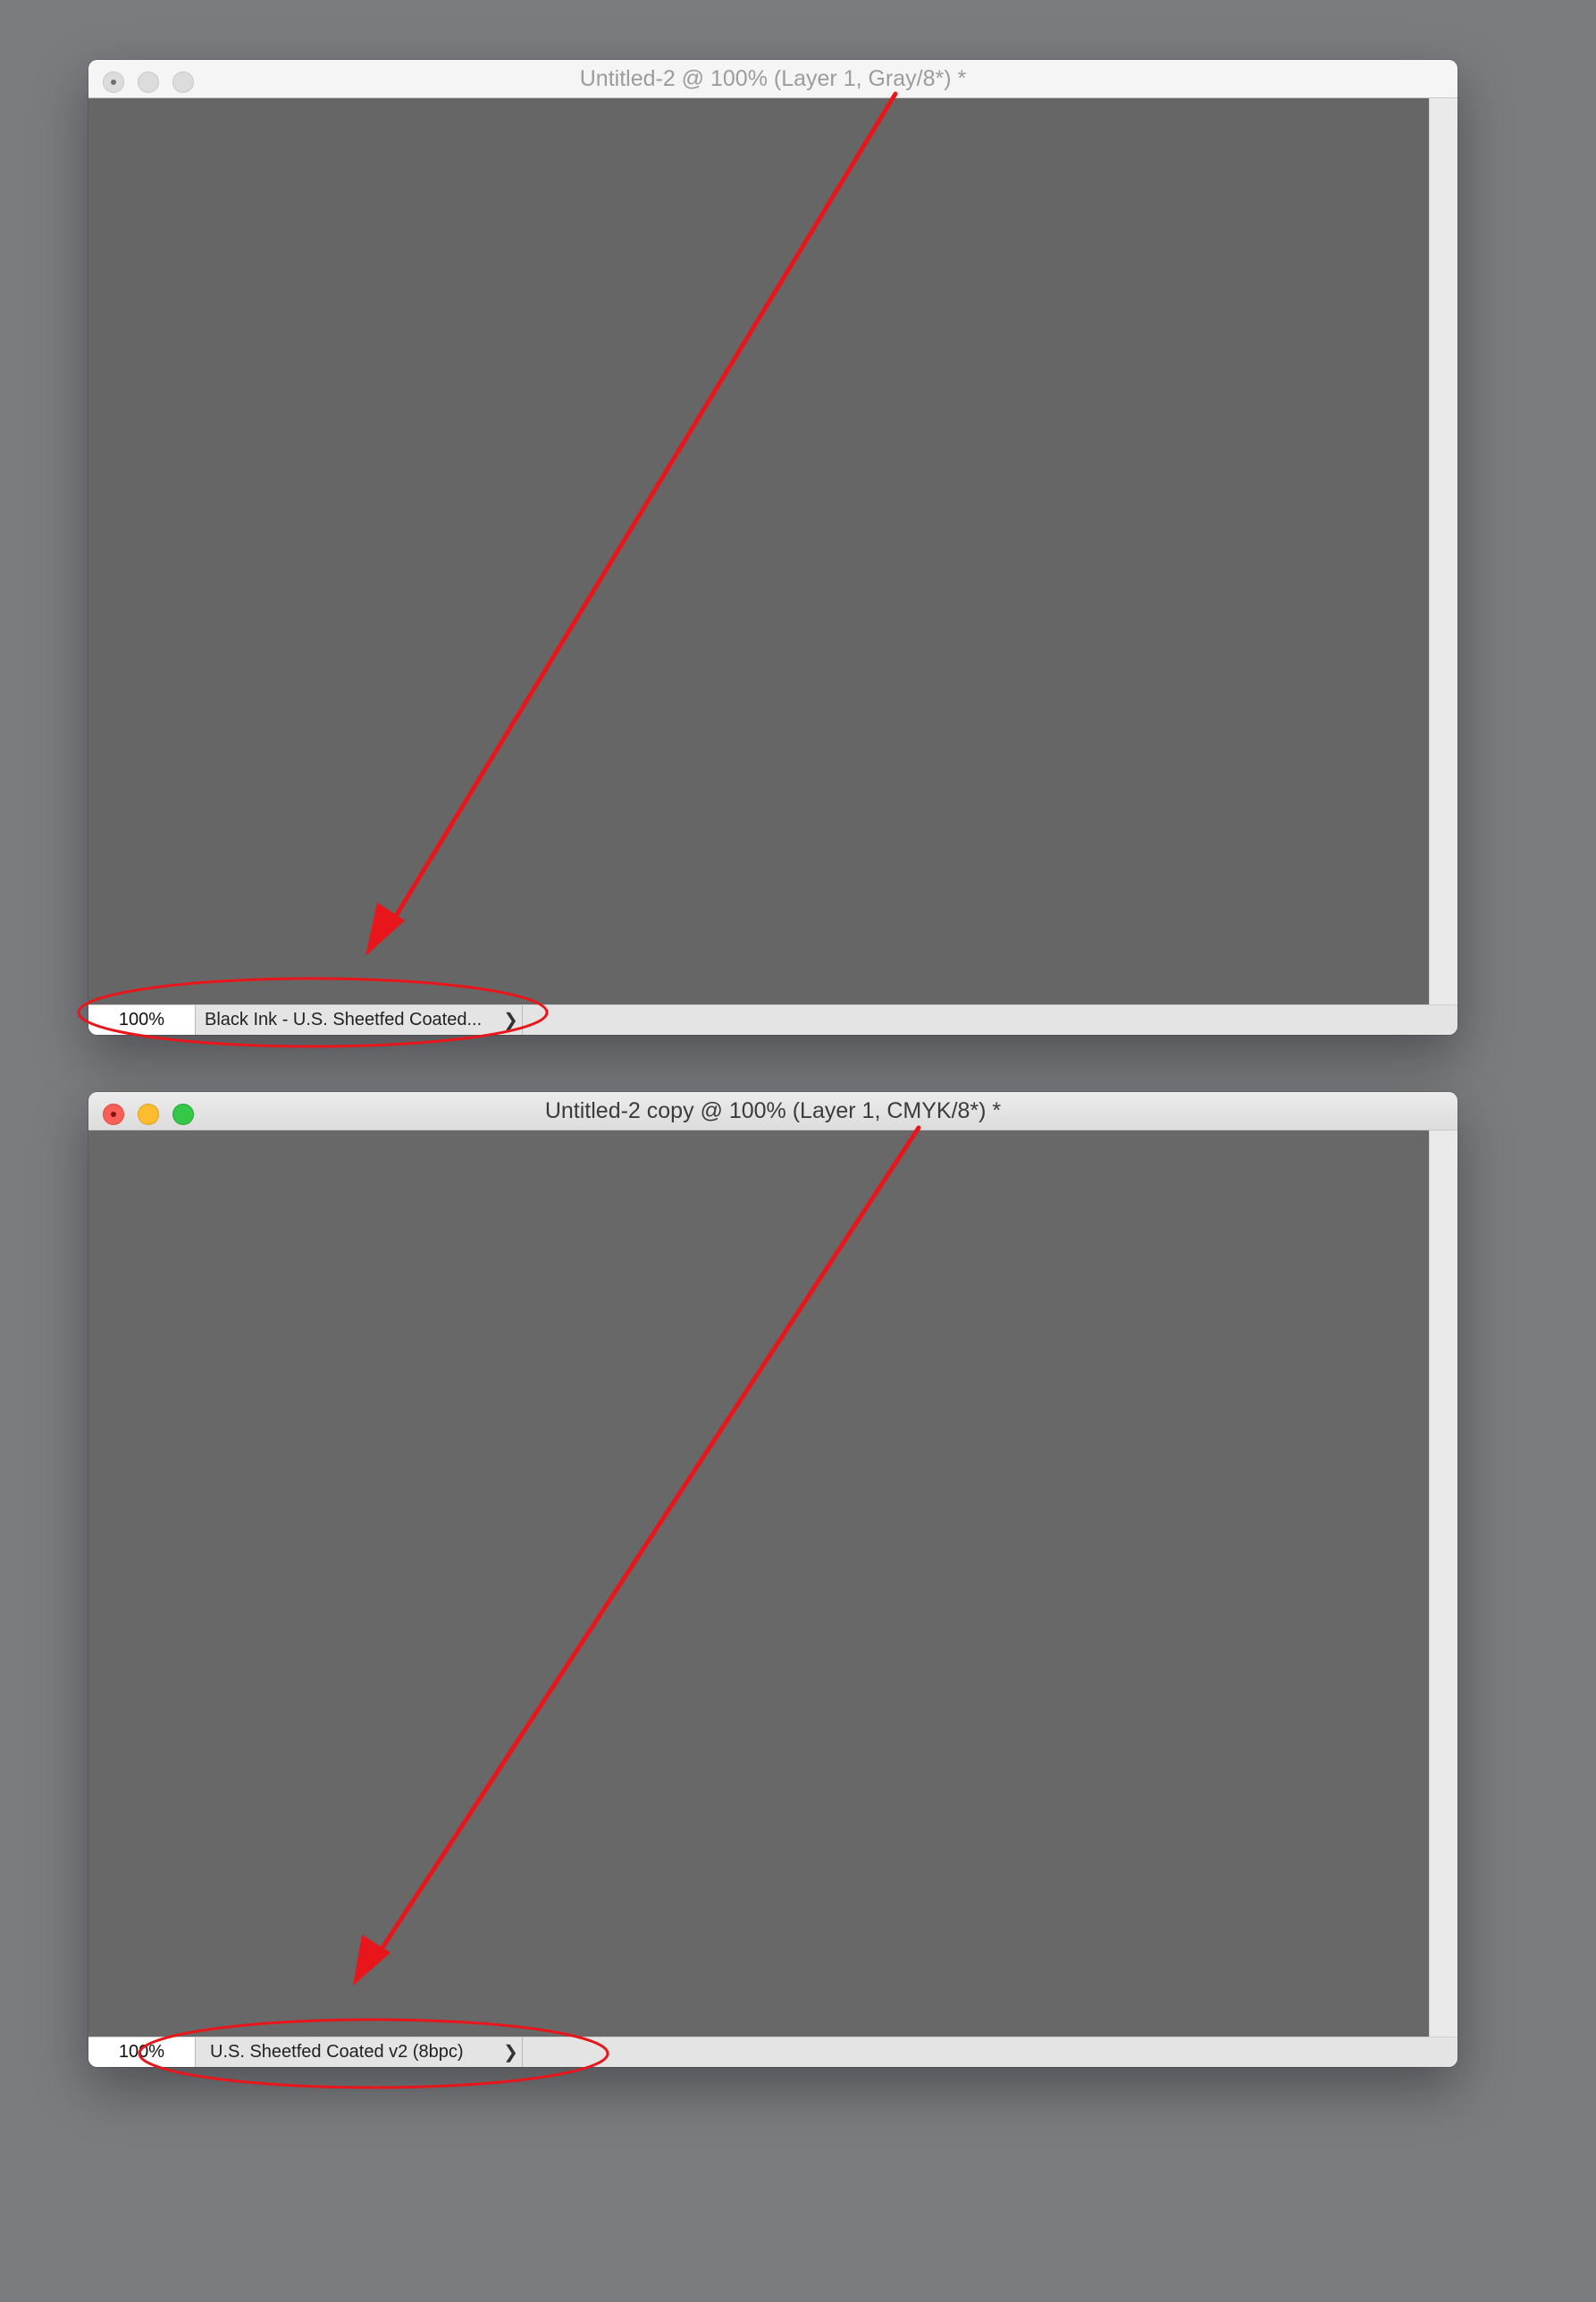 The height and width of the screenshot is (2302, 1596). Describe the element at coordinates (772, 2052) in the screenshot. I see `status-bar: 100% U.S. Sheetfed Coated v2 (8bpc) ❯` at that location.